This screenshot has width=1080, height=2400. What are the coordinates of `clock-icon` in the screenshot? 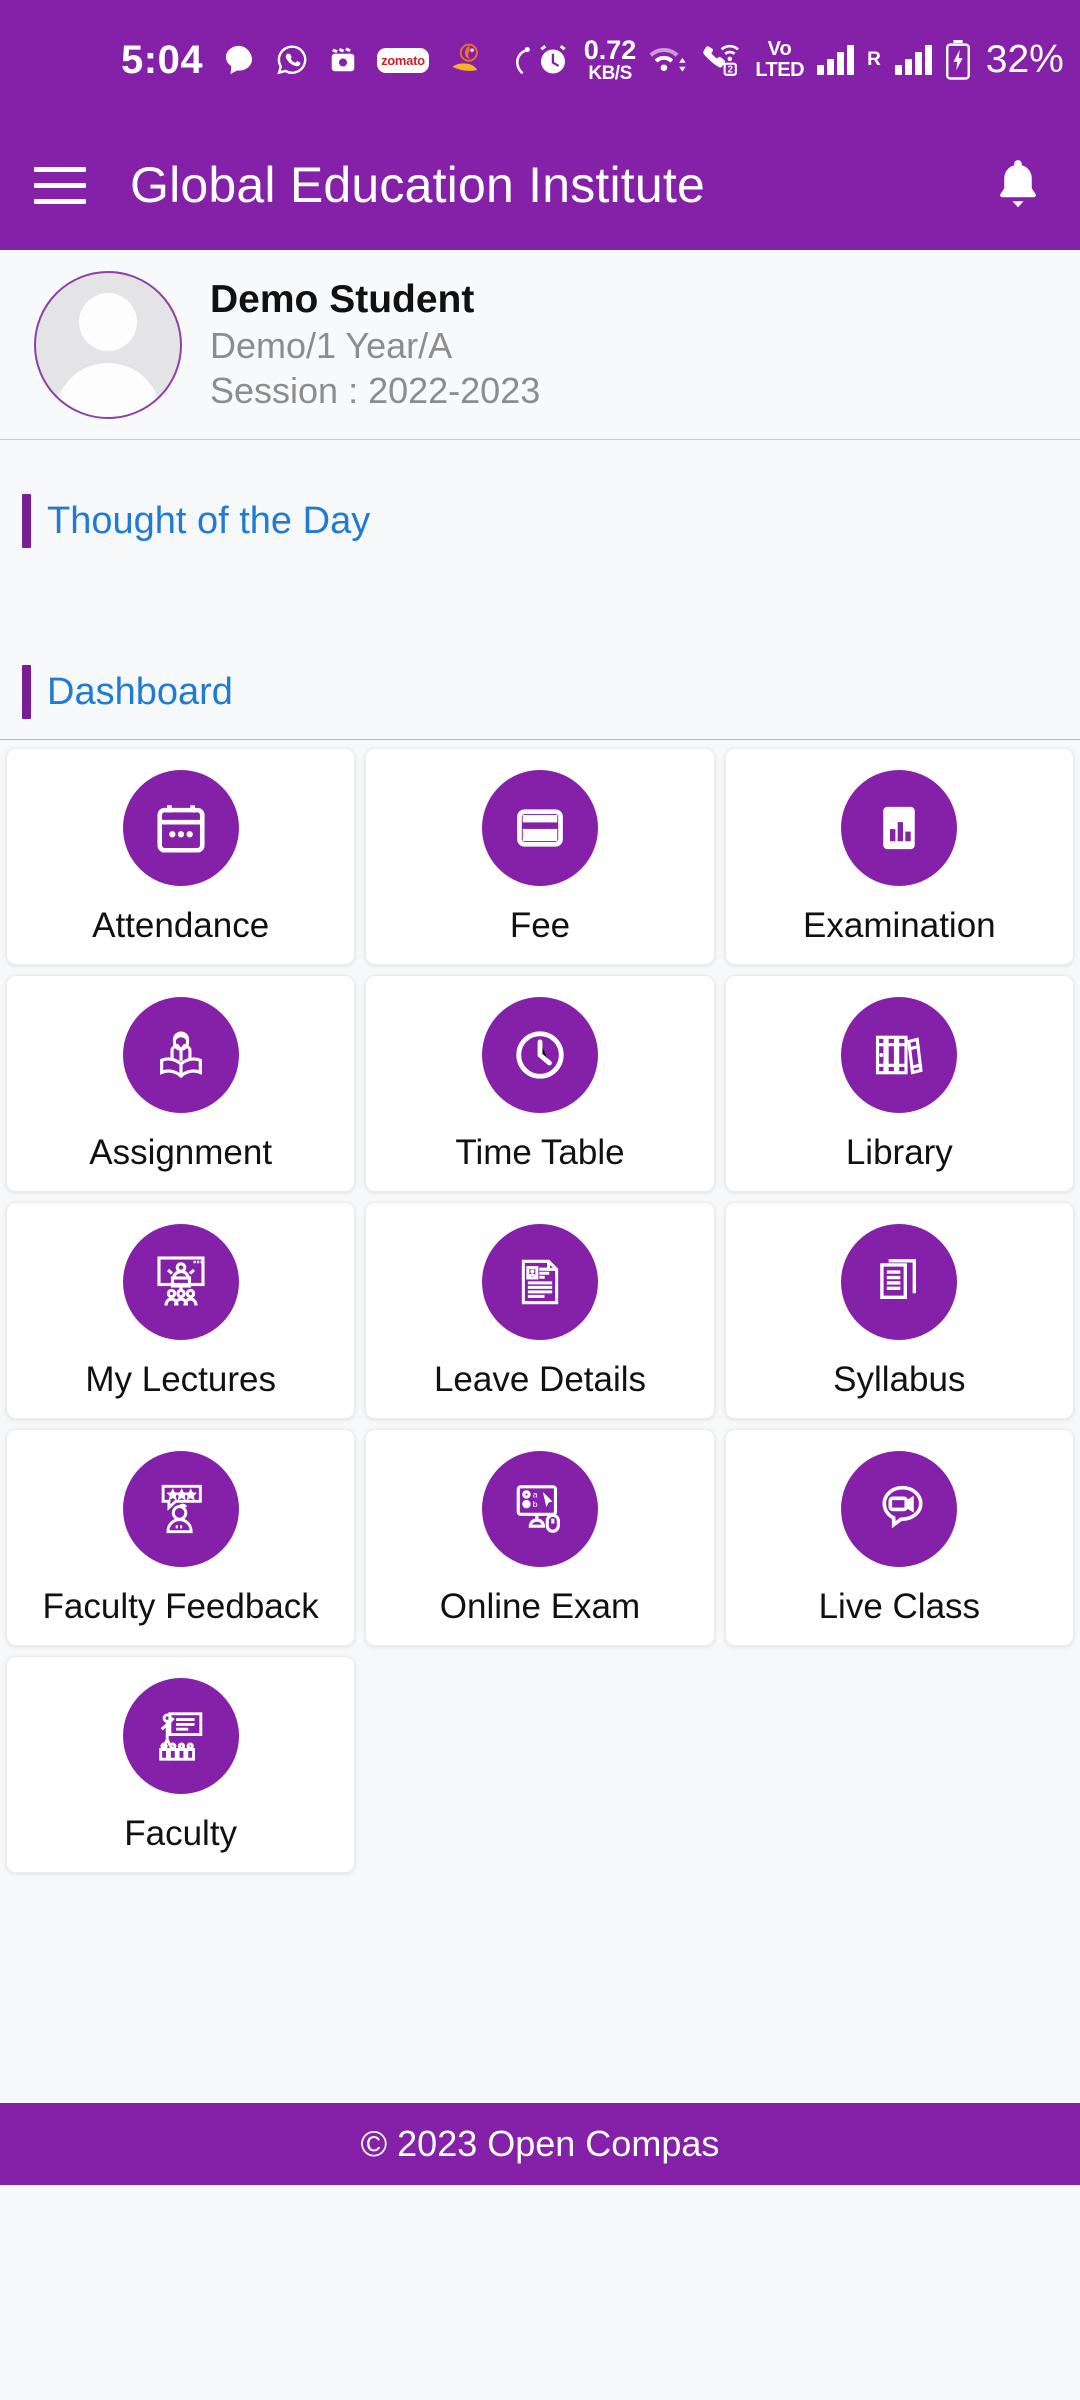 It's located at (539, 1055).